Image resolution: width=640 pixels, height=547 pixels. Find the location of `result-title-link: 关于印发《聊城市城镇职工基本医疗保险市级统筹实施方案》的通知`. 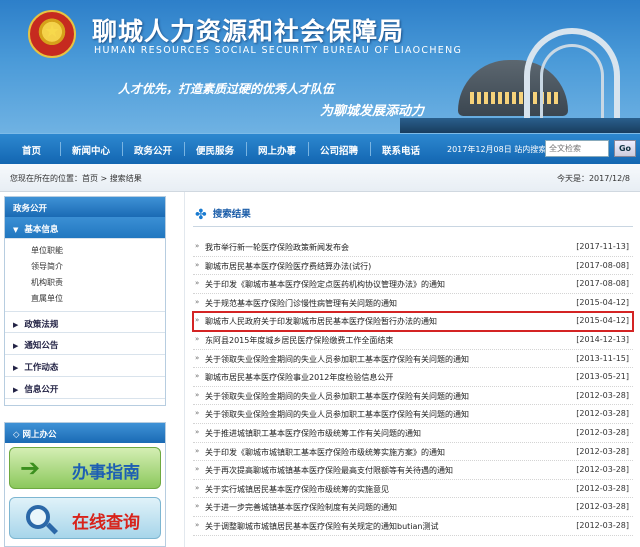

result-title-link: 关于印发《聊城市城镇职工基本医疗保险市级统筹实施方案》的通知 is located at coordinates (390, 452).